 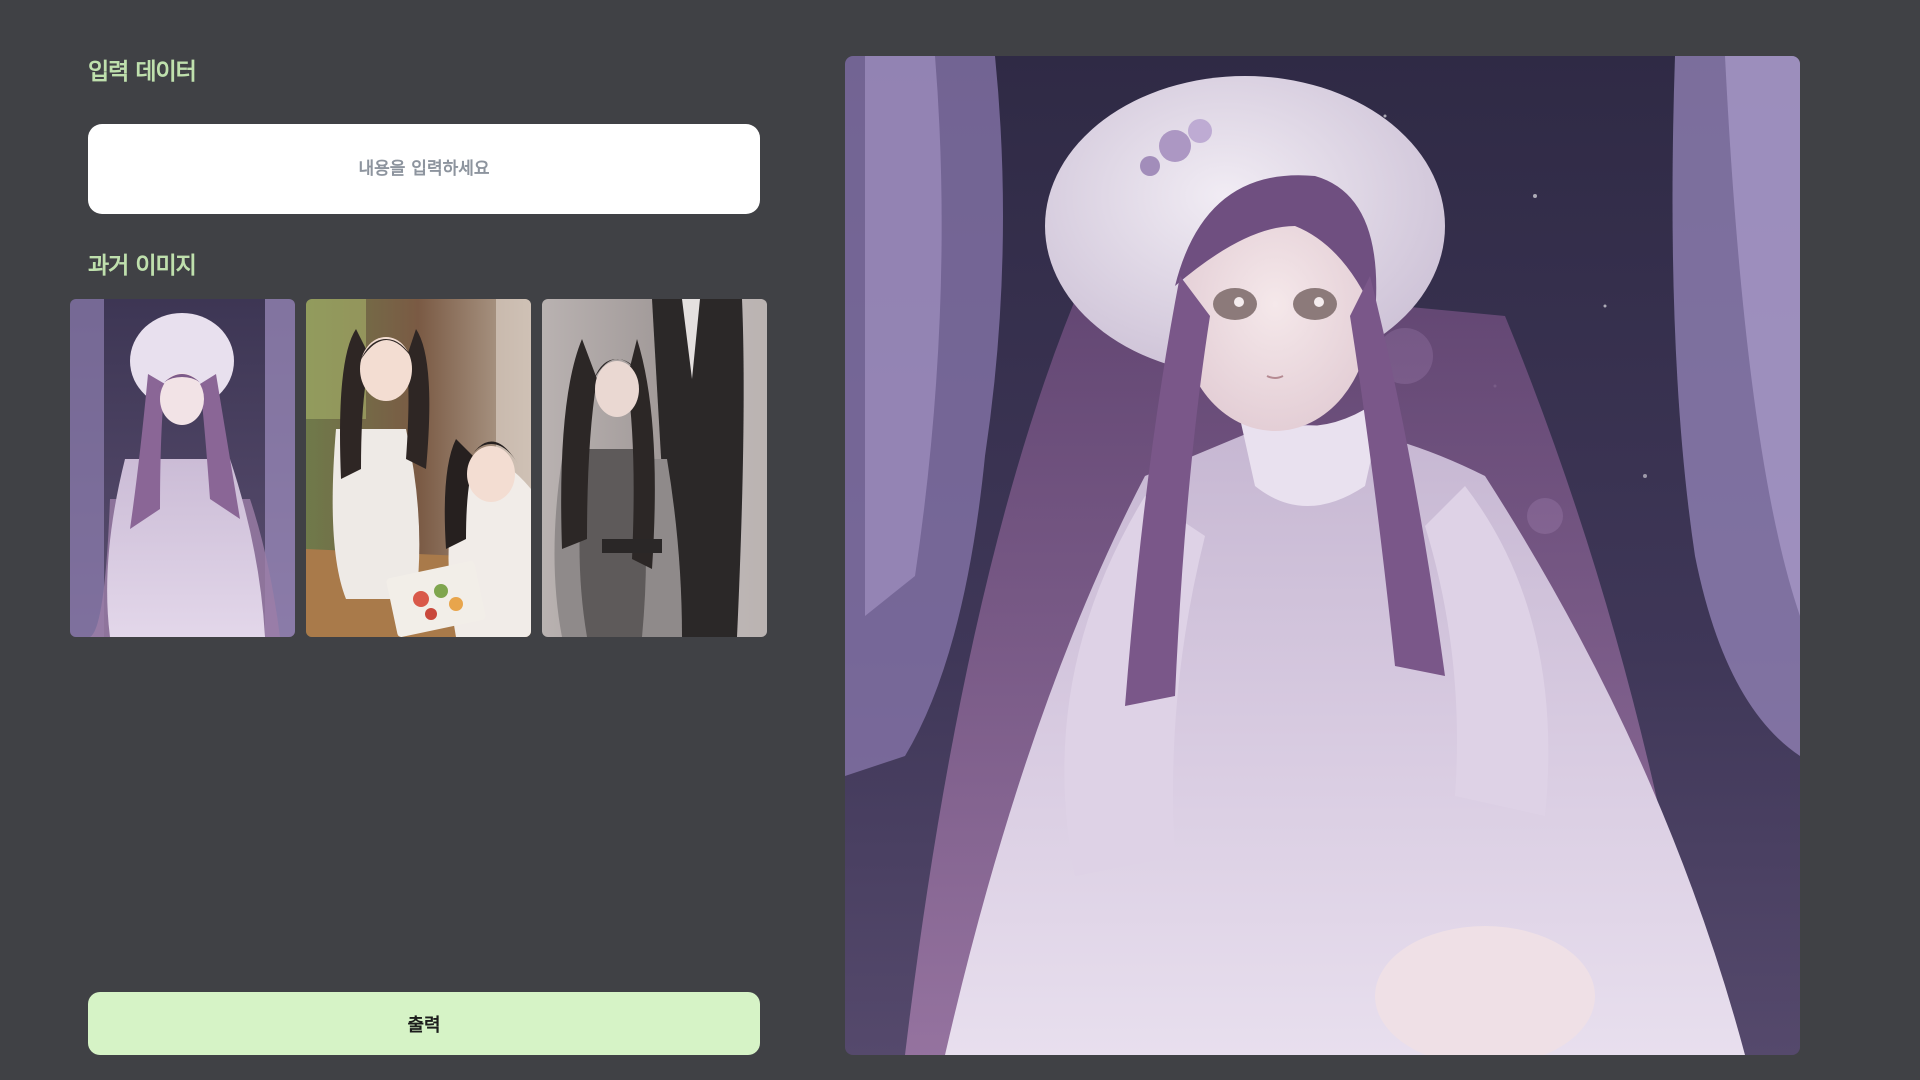 I want to click on past-images-gallery, so click(x=418, y=468).